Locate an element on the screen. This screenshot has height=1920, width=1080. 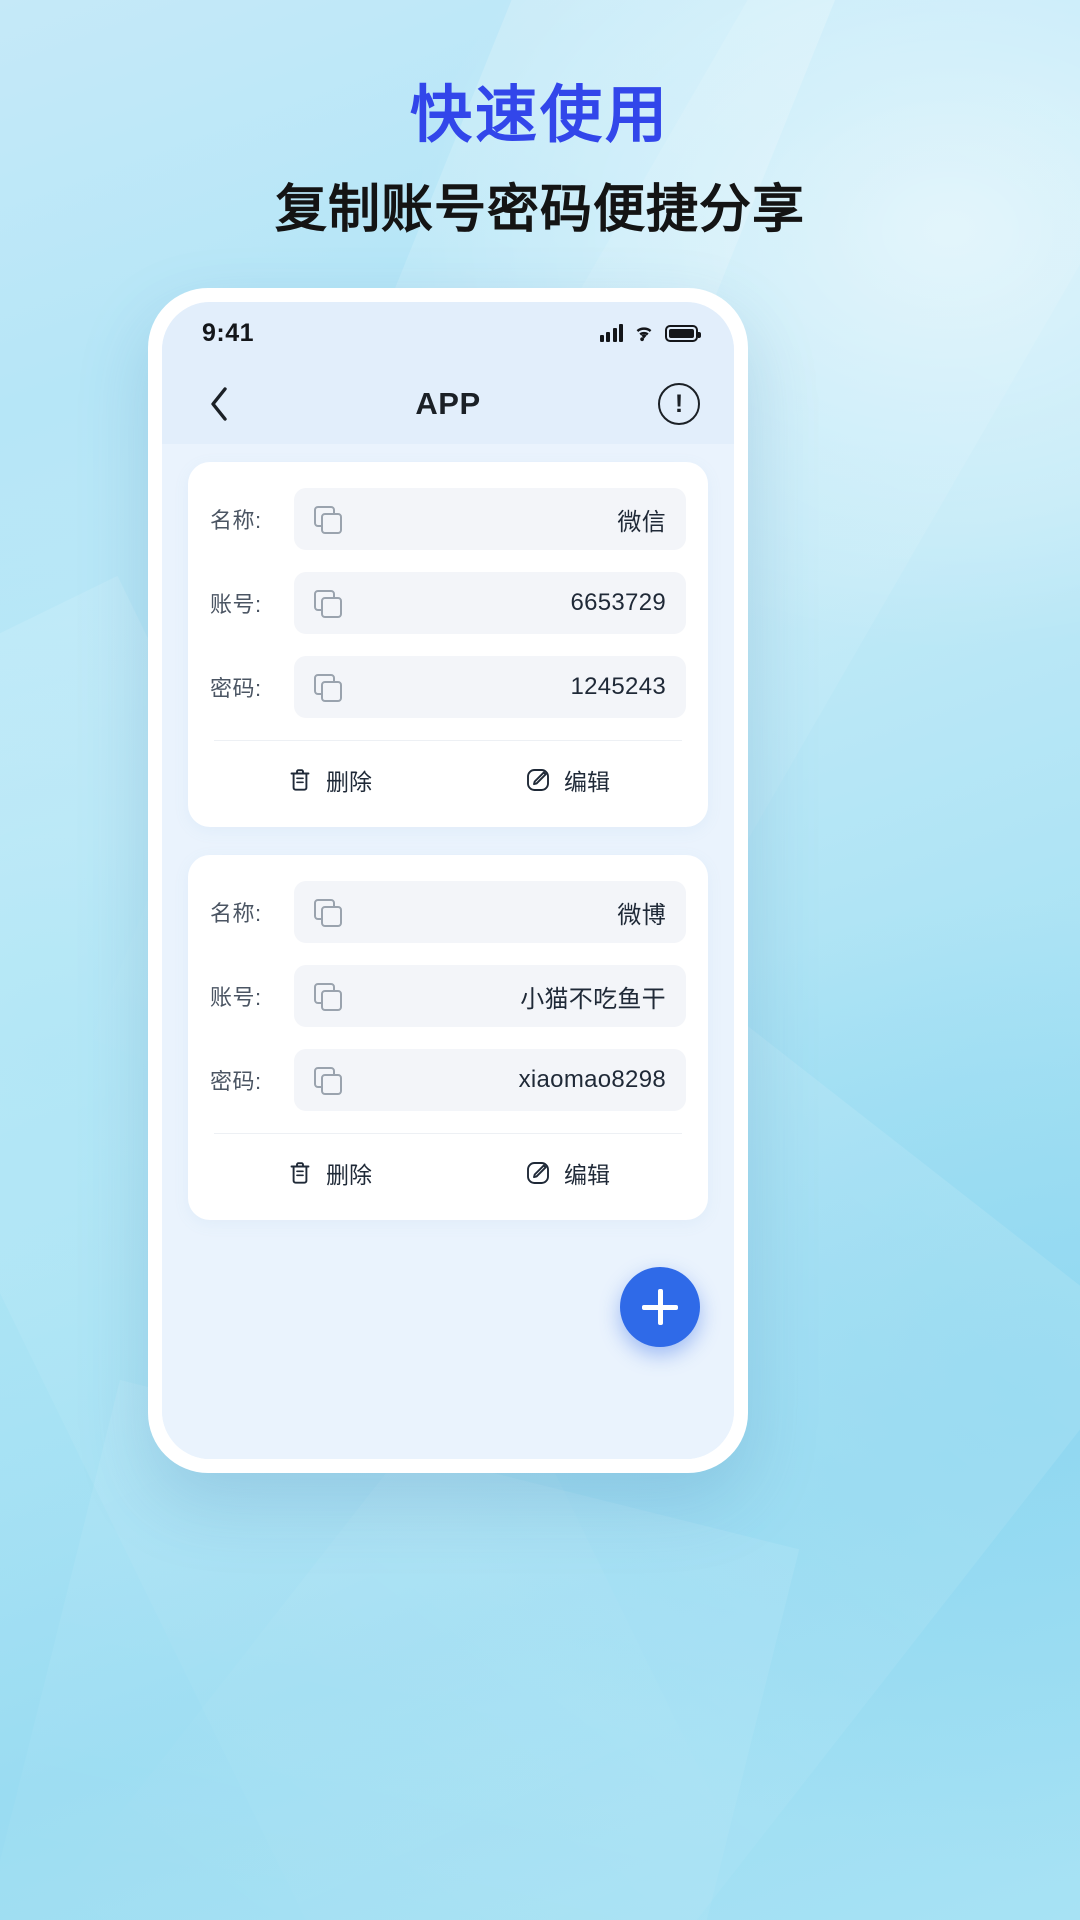
field-value: 1245243 is located at coordinates (618, 686).